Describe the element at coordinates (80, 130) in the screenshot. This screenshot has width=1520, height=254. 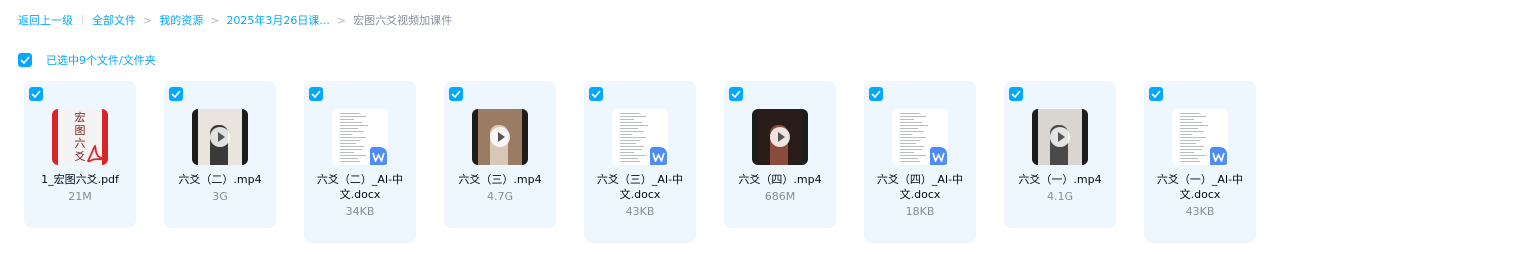
I see `pdf-cover-char: 图` at that location.